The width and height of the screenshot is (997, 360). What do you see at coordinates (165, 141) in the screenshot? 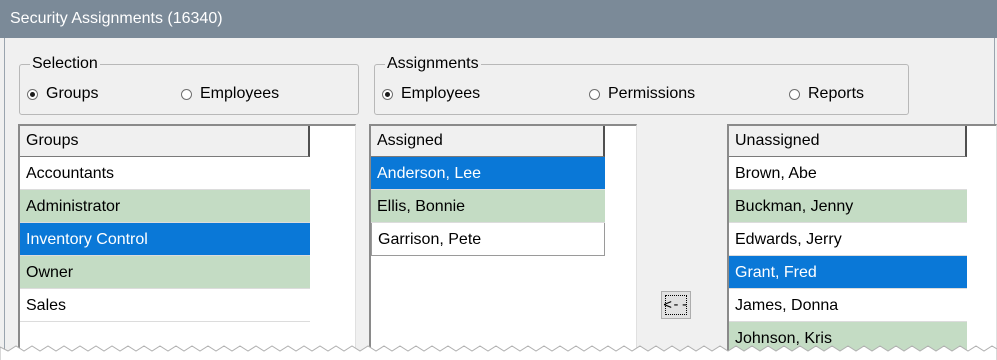
I see `groups-column-header: Groups` at bounding box center [165, 141].